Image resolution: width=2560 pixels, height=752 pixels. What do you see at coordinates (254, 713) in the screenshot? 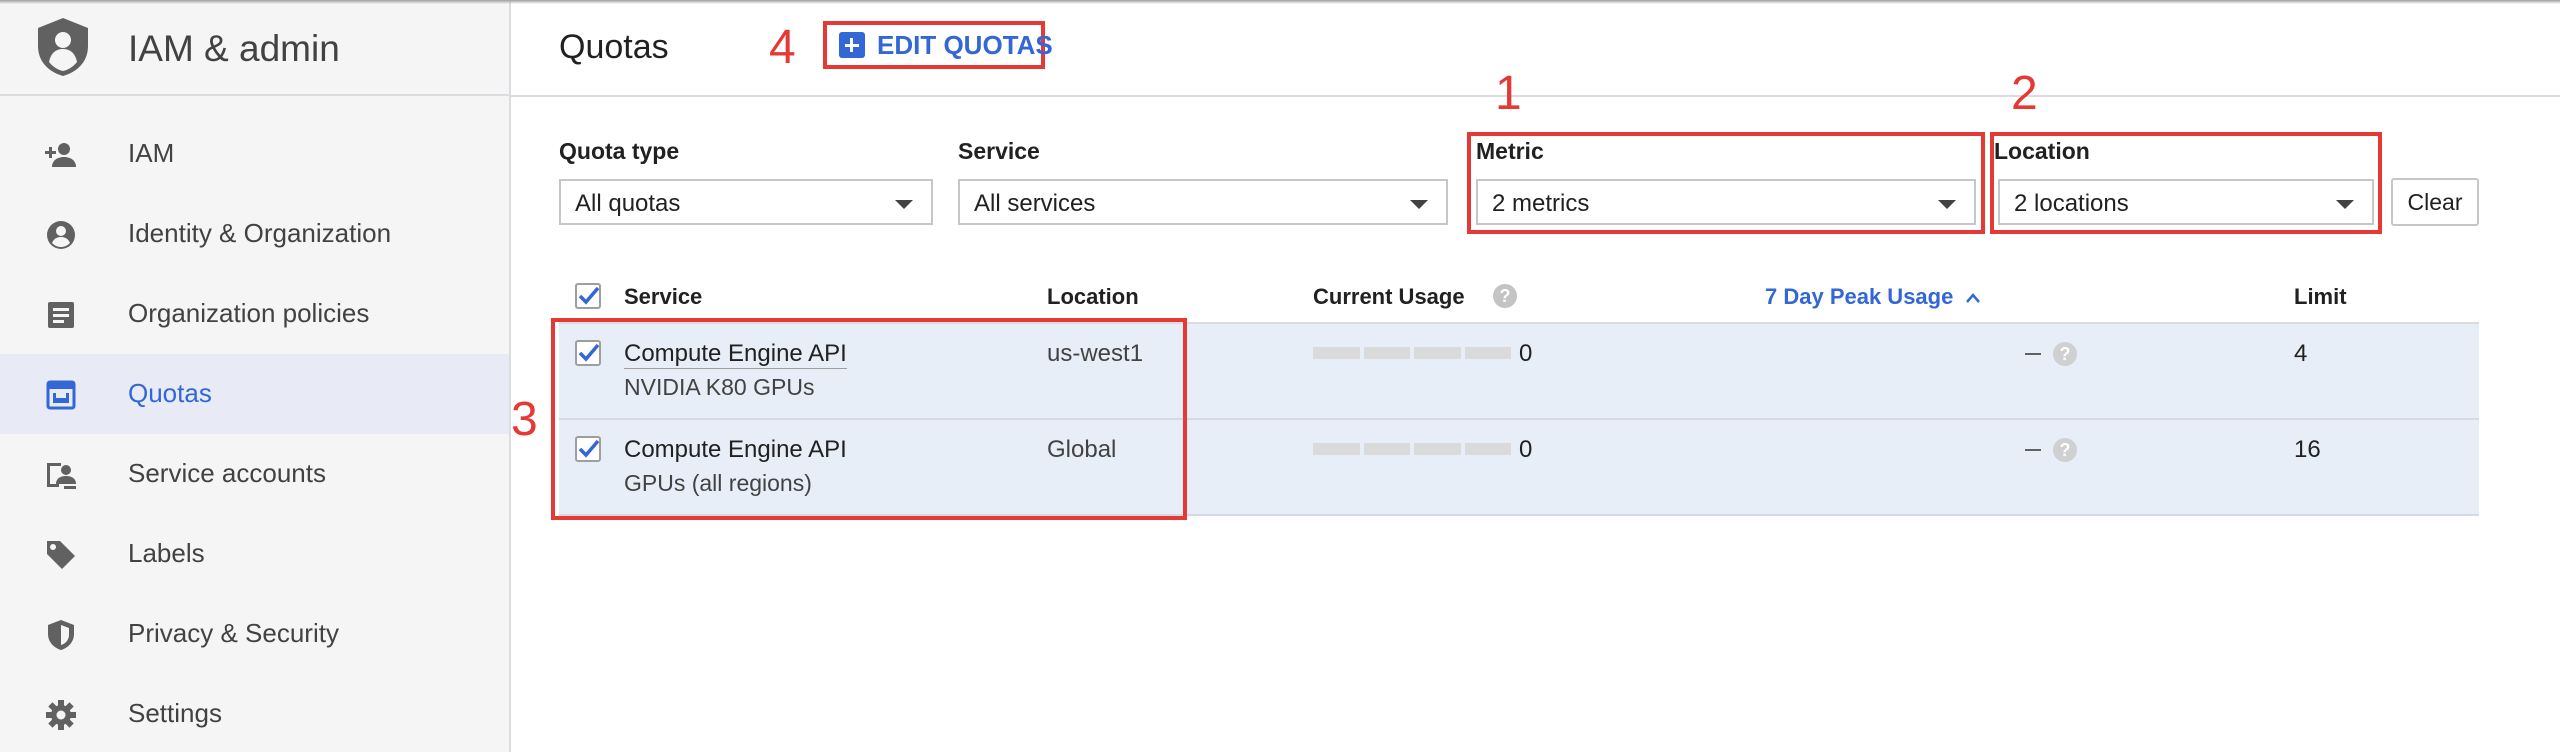
I see `sidebar-item-settings: Settings` at bounding box center [254, 713].